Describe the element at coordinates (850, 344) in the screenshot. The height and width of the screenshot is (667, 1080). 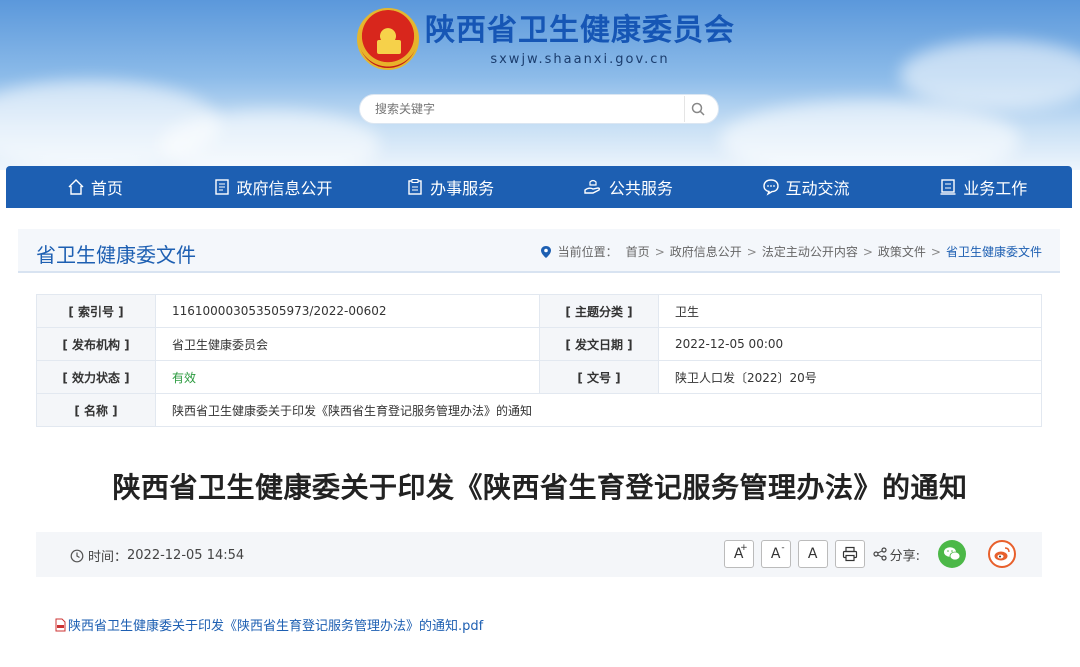
I see `date-value: 2022-12-05 00:00` at that location.